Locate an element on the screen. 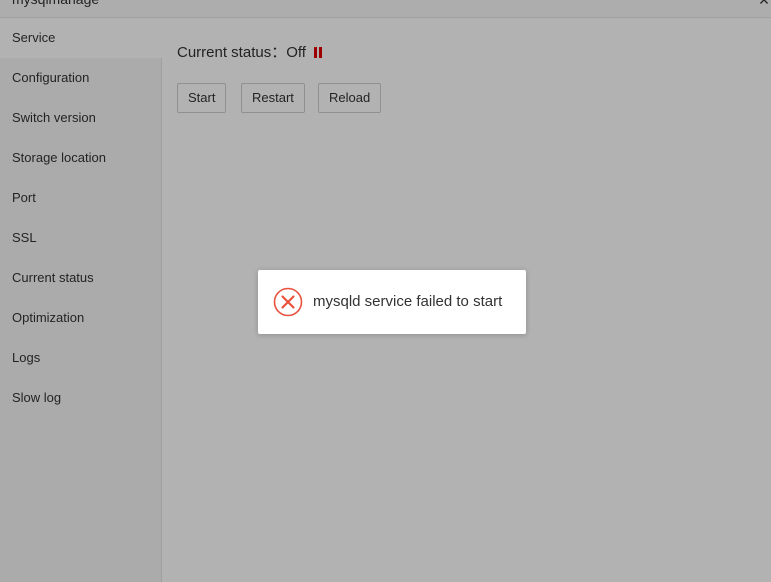 Image resolution: width=771 pixels, height=582 pixels. error-toast: mysqld service failed to start is located at coordinates (392, 302).